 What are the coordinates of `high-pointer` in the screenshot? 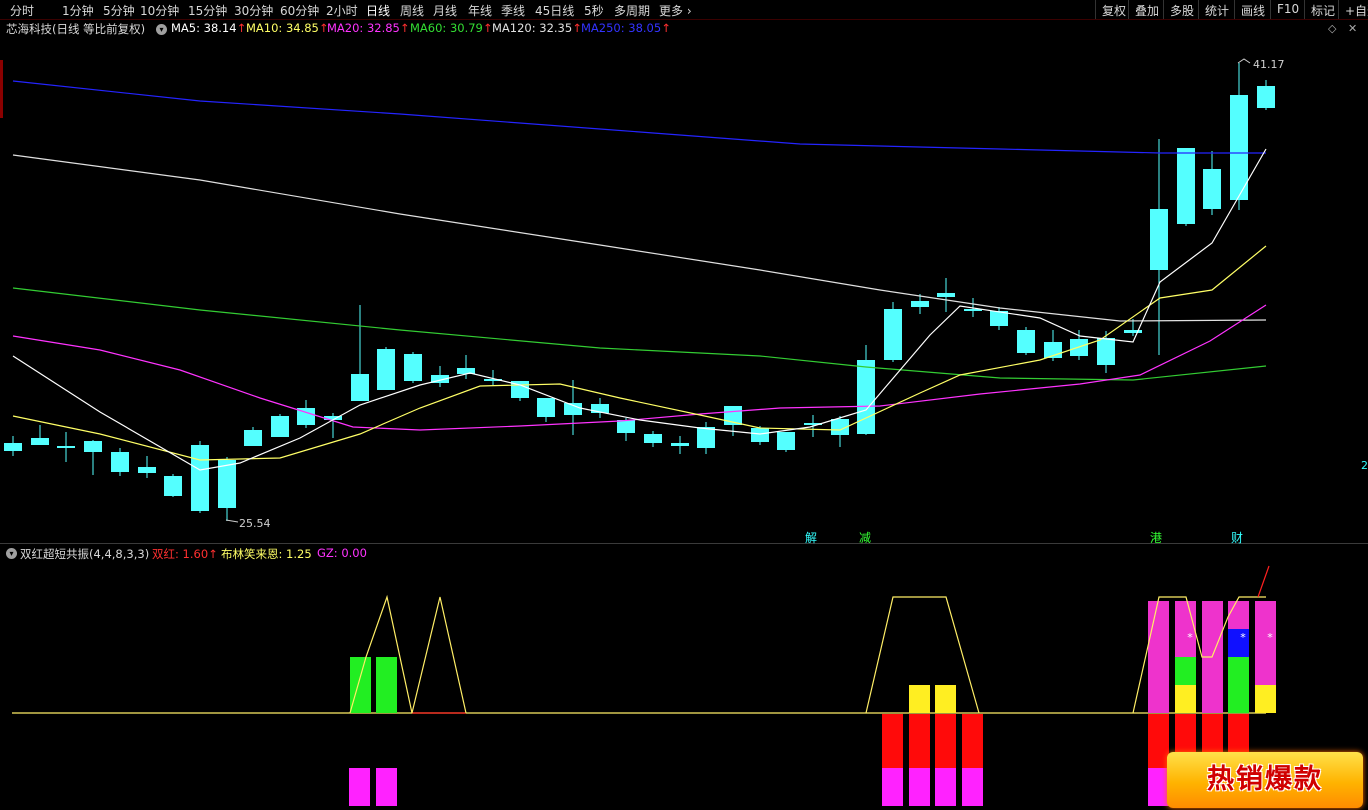 It's located at (1244, 61).